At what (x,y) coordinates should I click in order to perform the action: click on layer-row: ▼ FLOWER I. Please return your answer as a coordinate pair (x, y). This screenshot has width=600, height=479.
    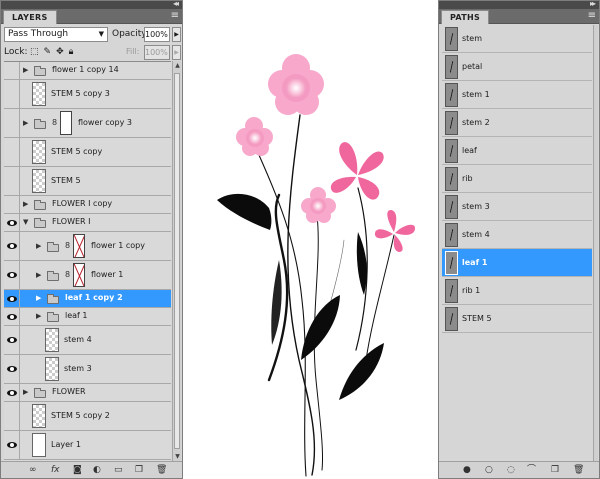
    Looking at the image, I should click on (87, 223).